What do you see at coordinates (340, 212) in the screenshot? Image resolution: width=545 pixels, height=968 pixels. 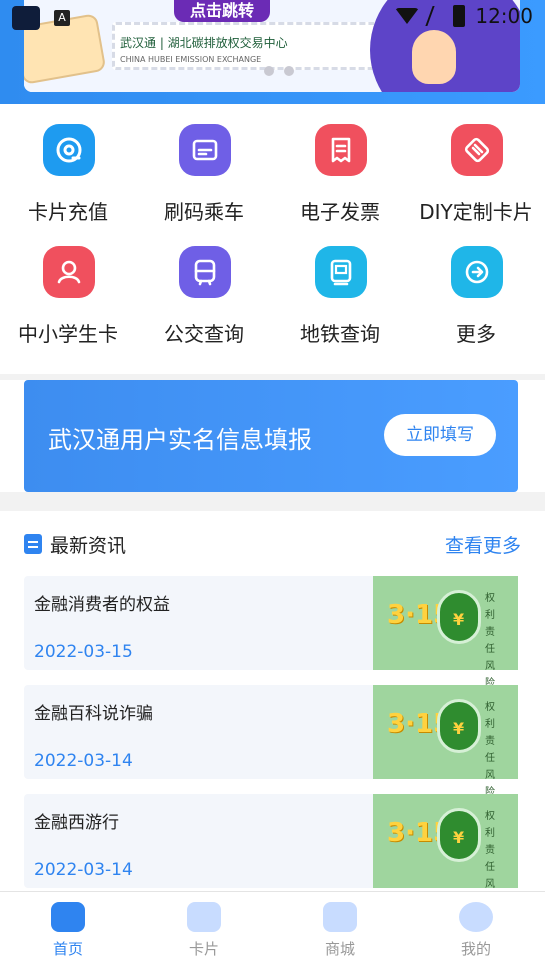 I see `grid-label: 电子发票` at bounding box center [340, 212].